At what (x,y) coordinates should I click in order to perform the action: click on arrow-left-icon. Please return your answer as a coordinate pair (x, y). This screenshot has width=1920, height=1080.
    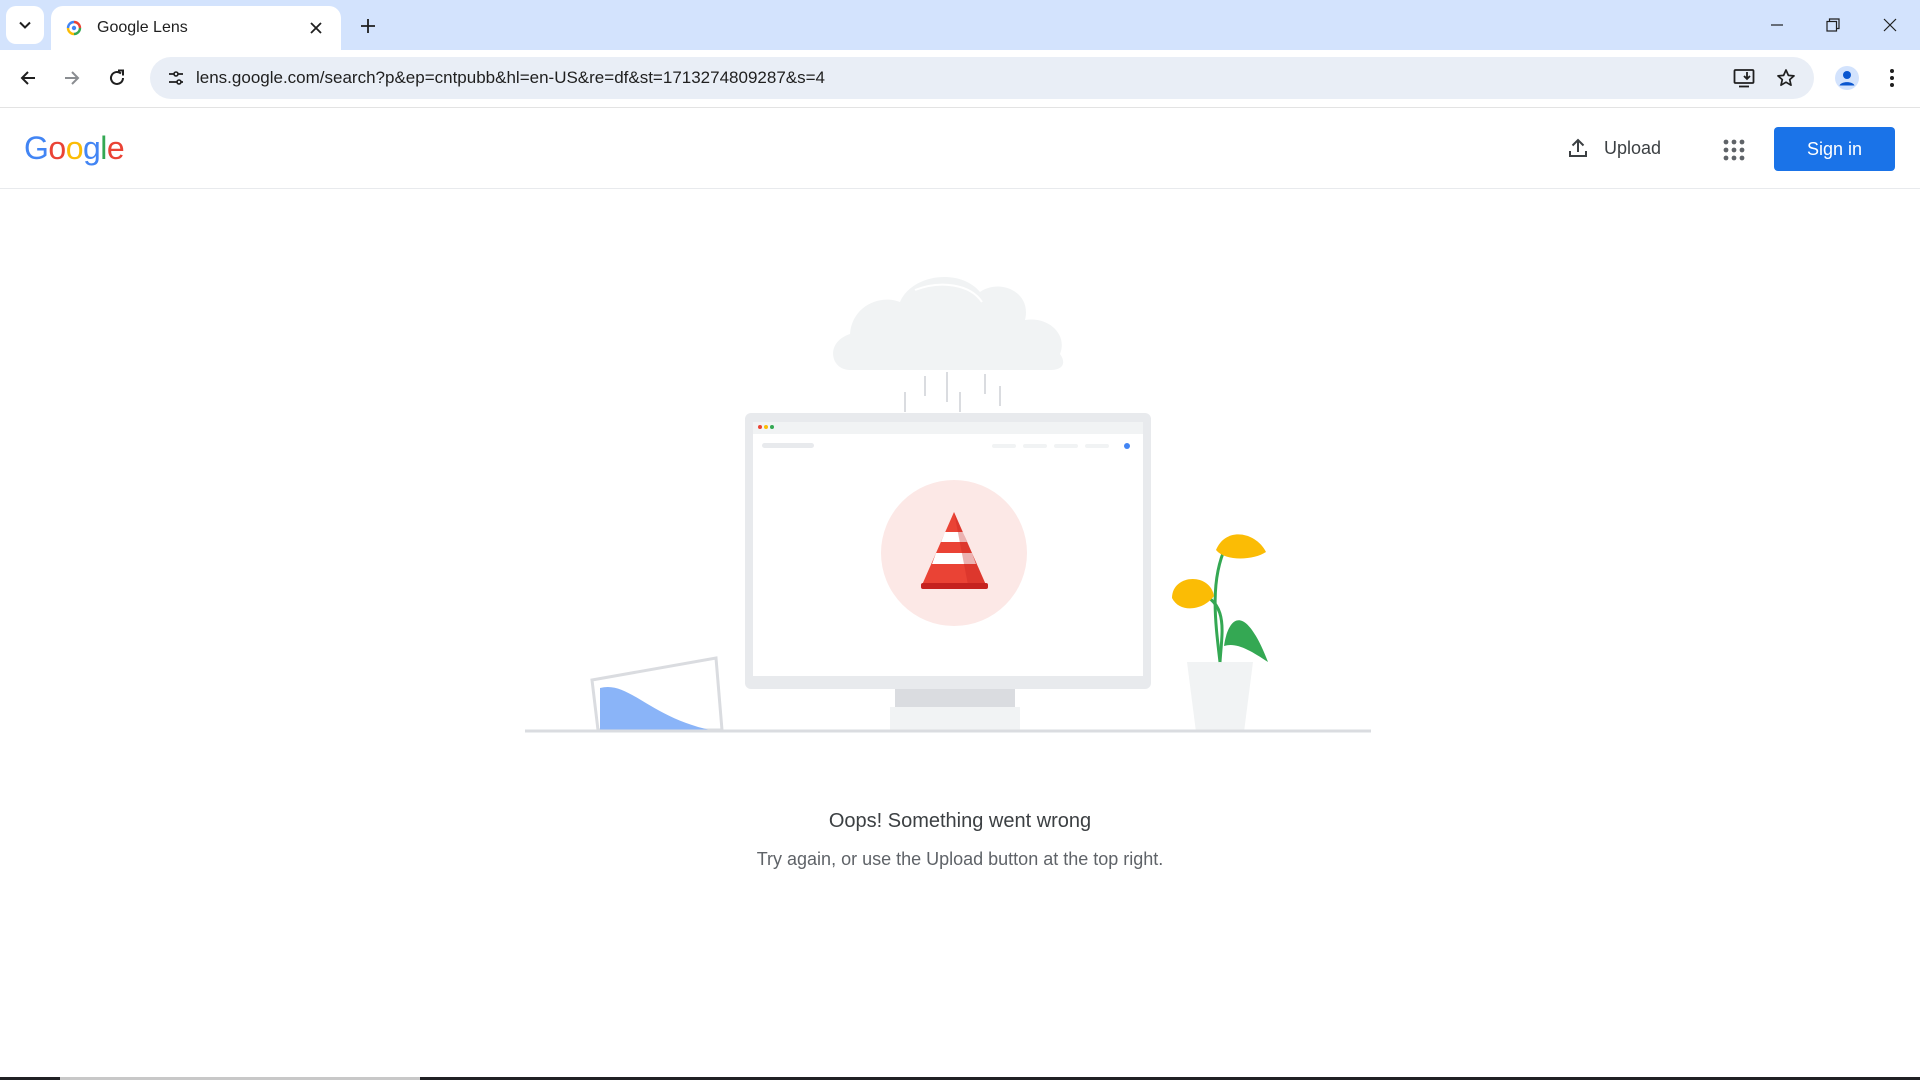
    Looking at the image, I should click on (27, 78).